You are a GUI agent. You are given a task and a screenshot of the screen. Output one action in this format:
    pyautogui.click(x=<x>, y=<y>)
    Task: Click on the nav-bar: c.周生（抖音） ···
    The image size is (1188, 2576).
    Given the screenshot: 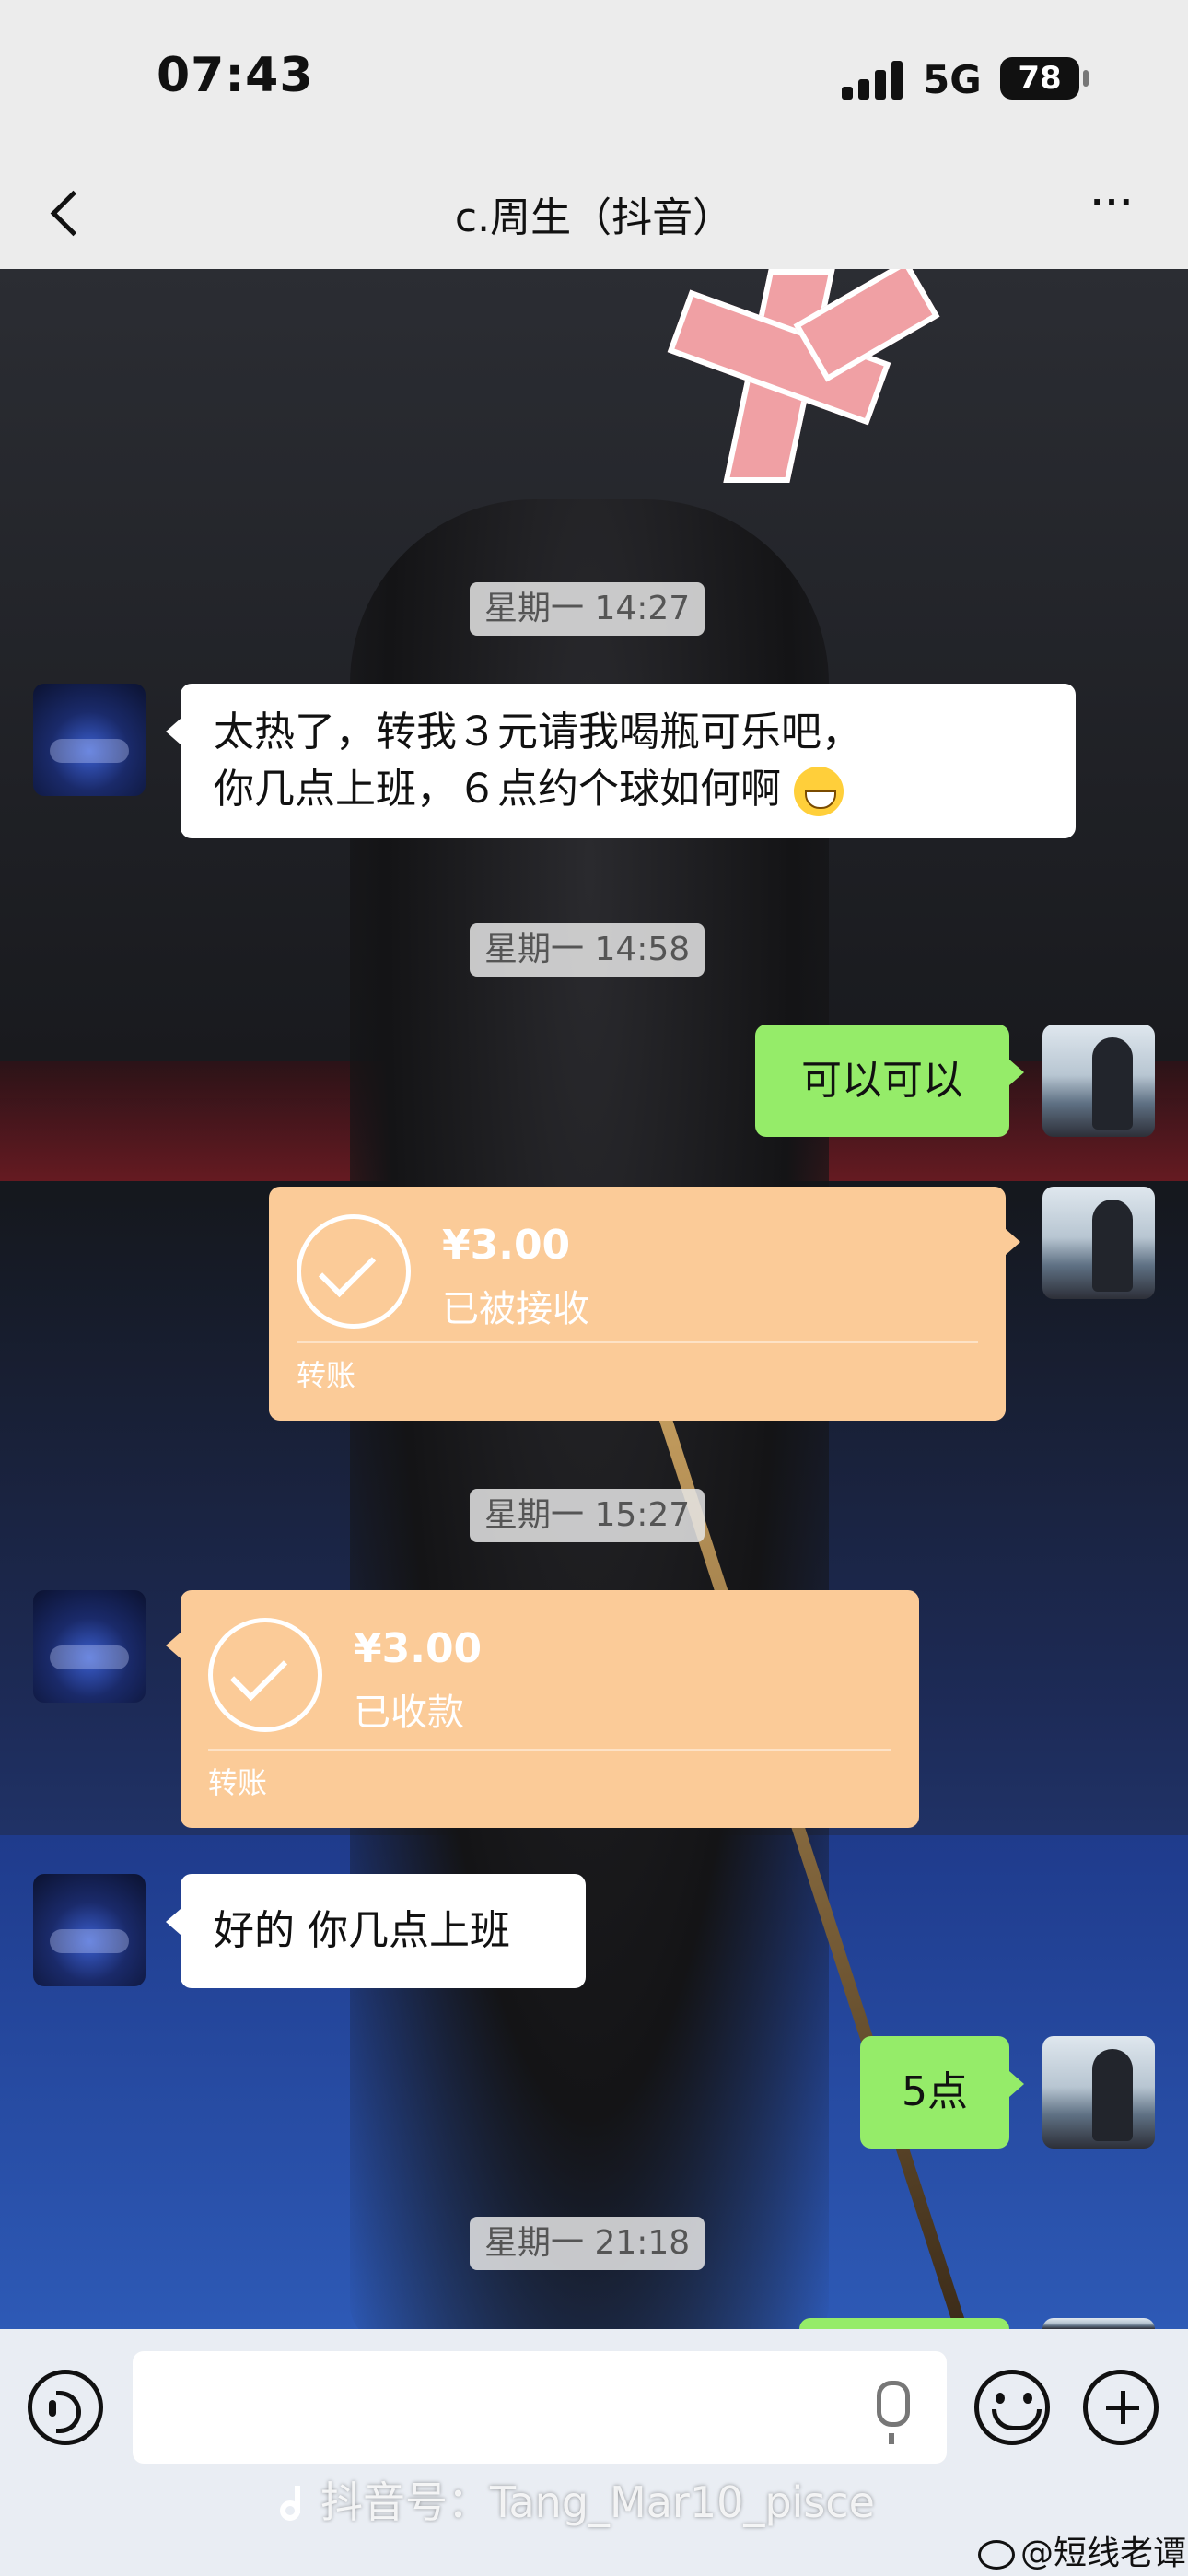 What is the action you would take?
    pyautogui.click(x=594, y=213)
    